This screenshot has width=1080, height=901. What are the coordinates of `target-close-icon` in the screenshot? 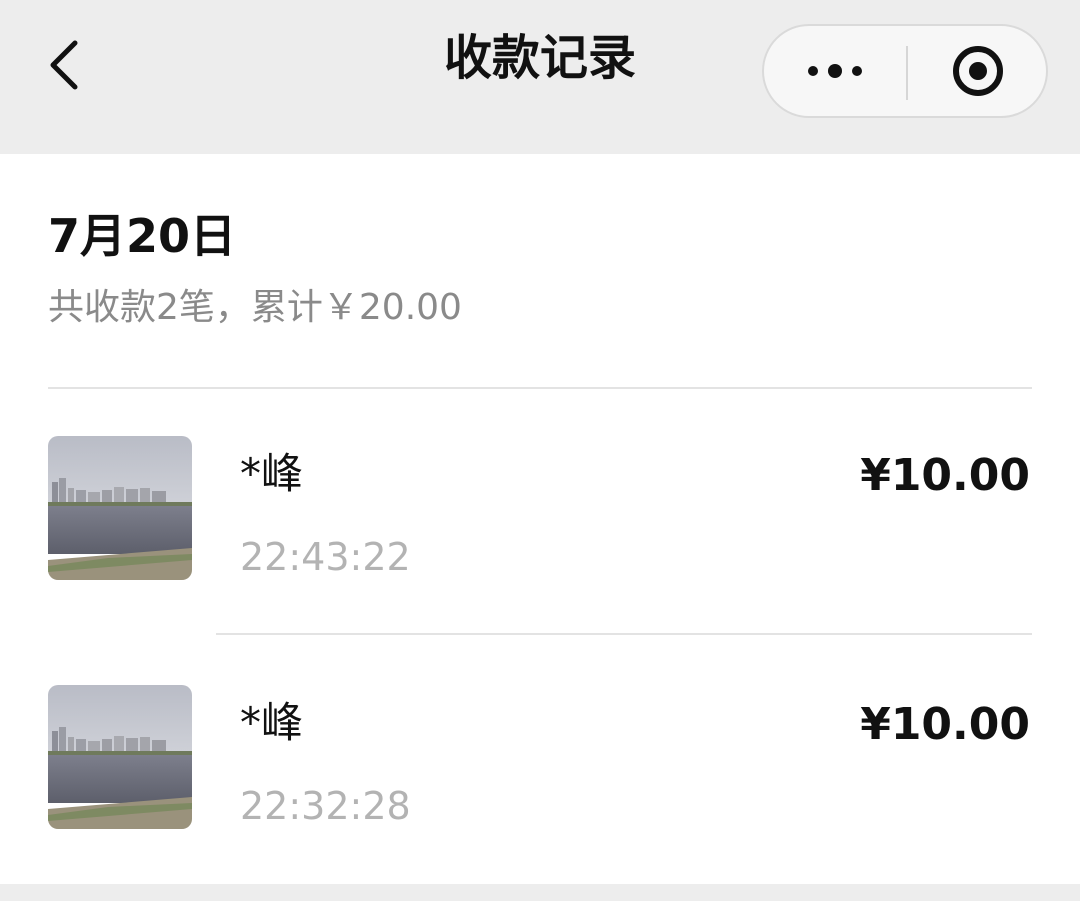 It's located at (978, 71).